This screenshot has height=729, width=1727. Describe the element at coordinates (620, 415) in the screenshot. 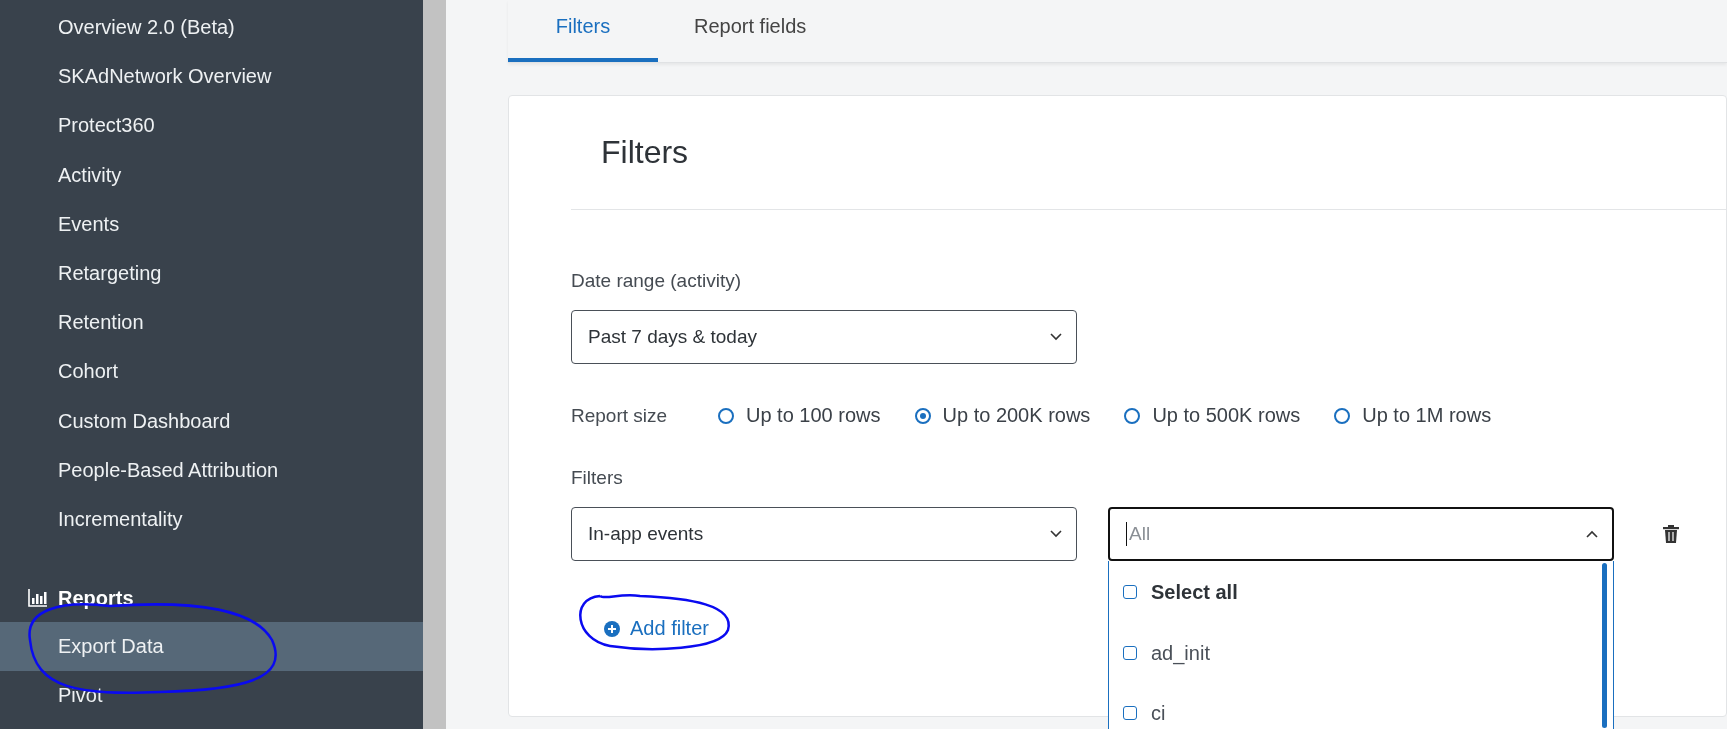

I see `field-label: Report size` at that location.